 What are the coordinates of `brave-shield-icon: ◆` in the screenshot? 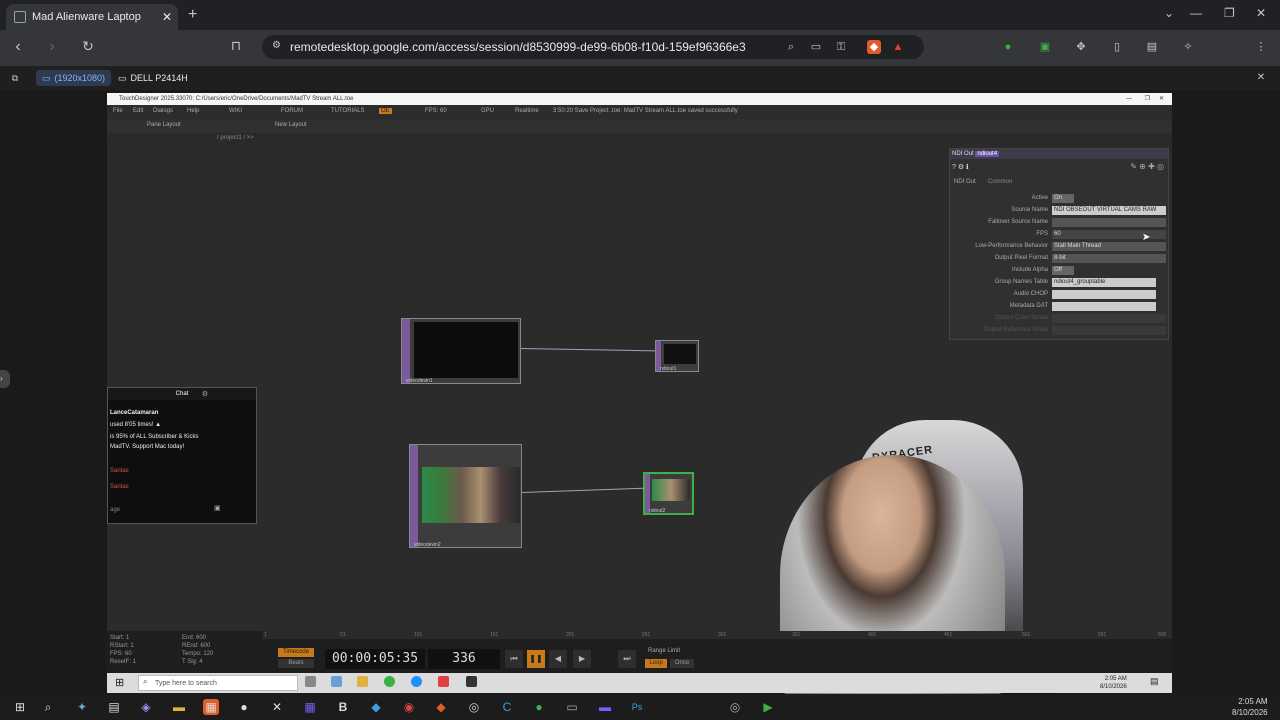 It's located at (874, 47).